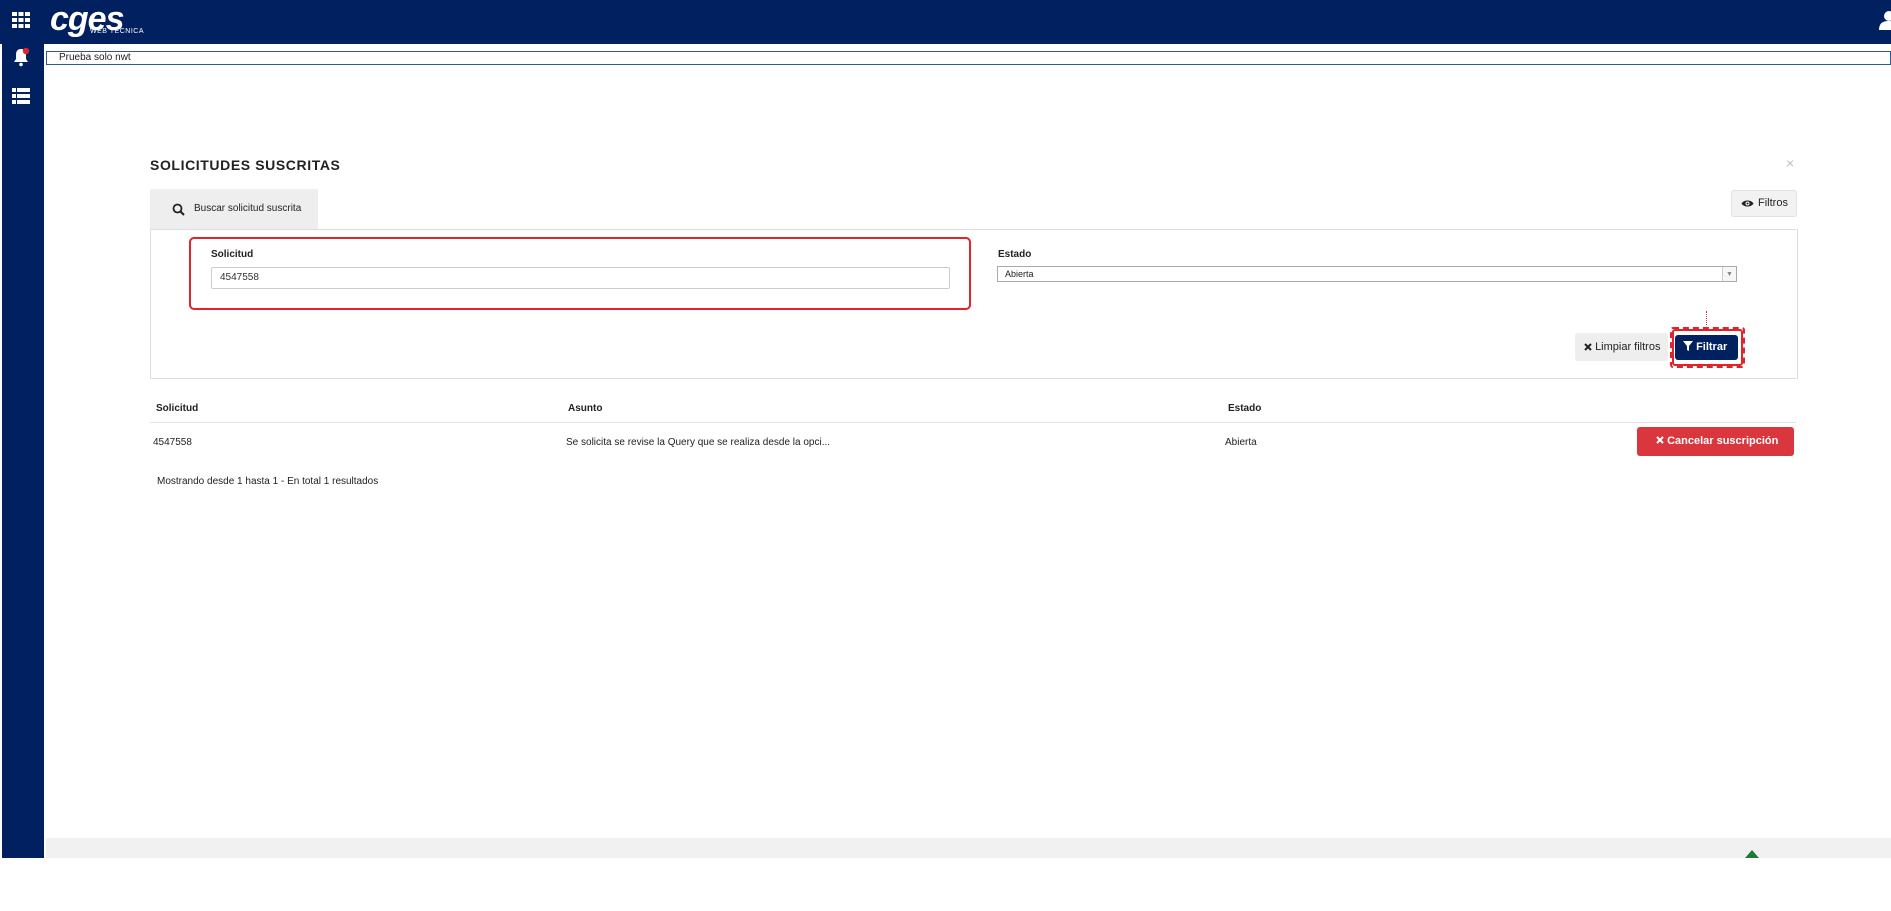  I want to click on table-header-estado: Estado, so click(1245, 408).